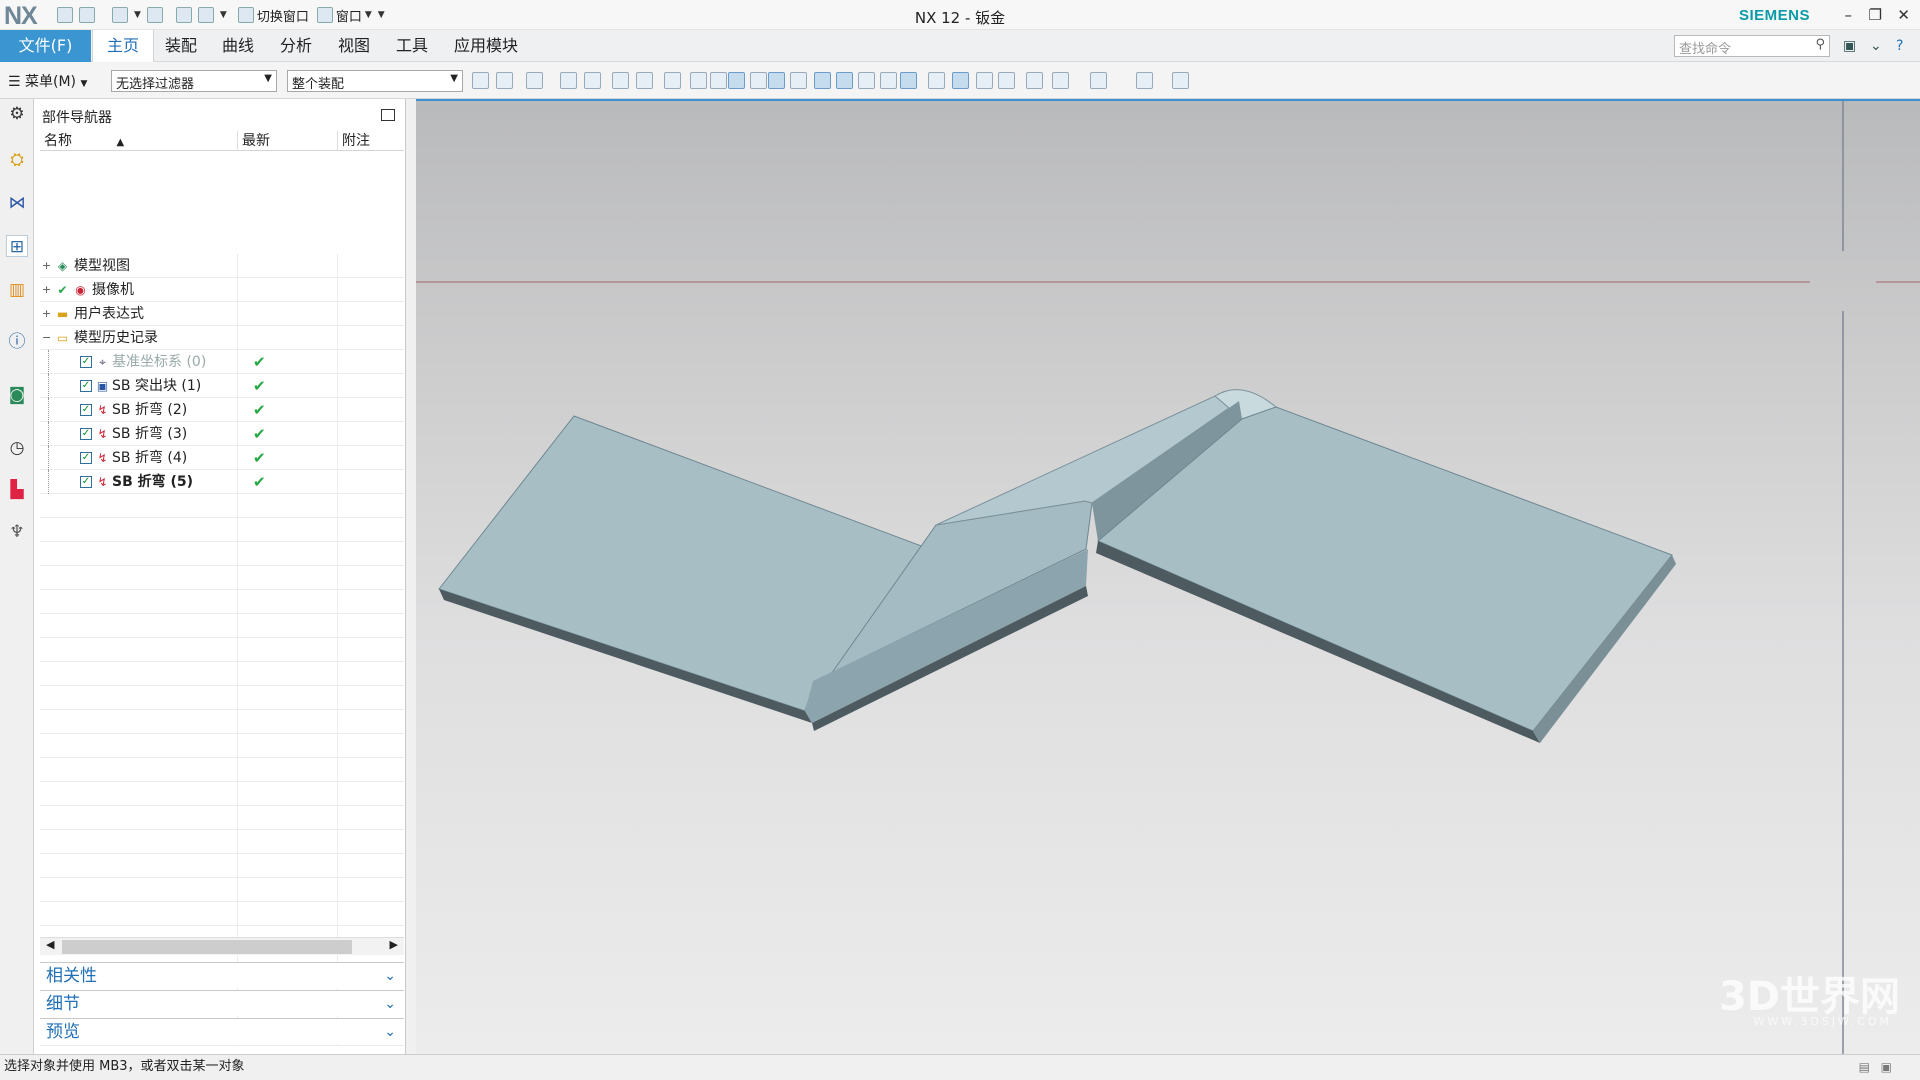  What do you see at coordinates (222, 1031) in the screenshot?
I see `panel-preview: 预览 ⌄` at bounding box center [222, 1031].